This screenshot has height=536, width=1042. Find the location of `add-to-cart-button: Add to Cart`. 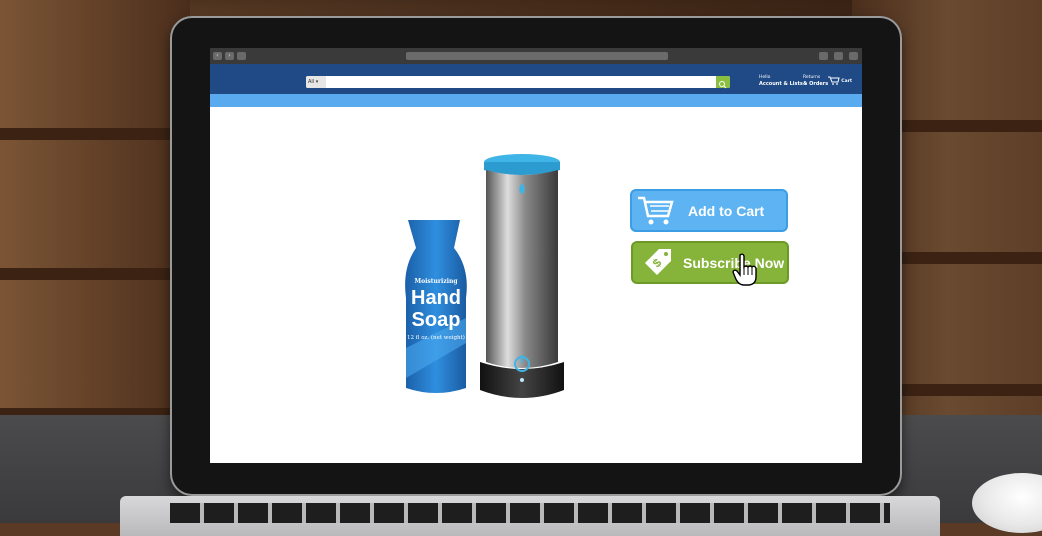

add-to-cart-button: Add to Cart is located at coordinates (709, 210).